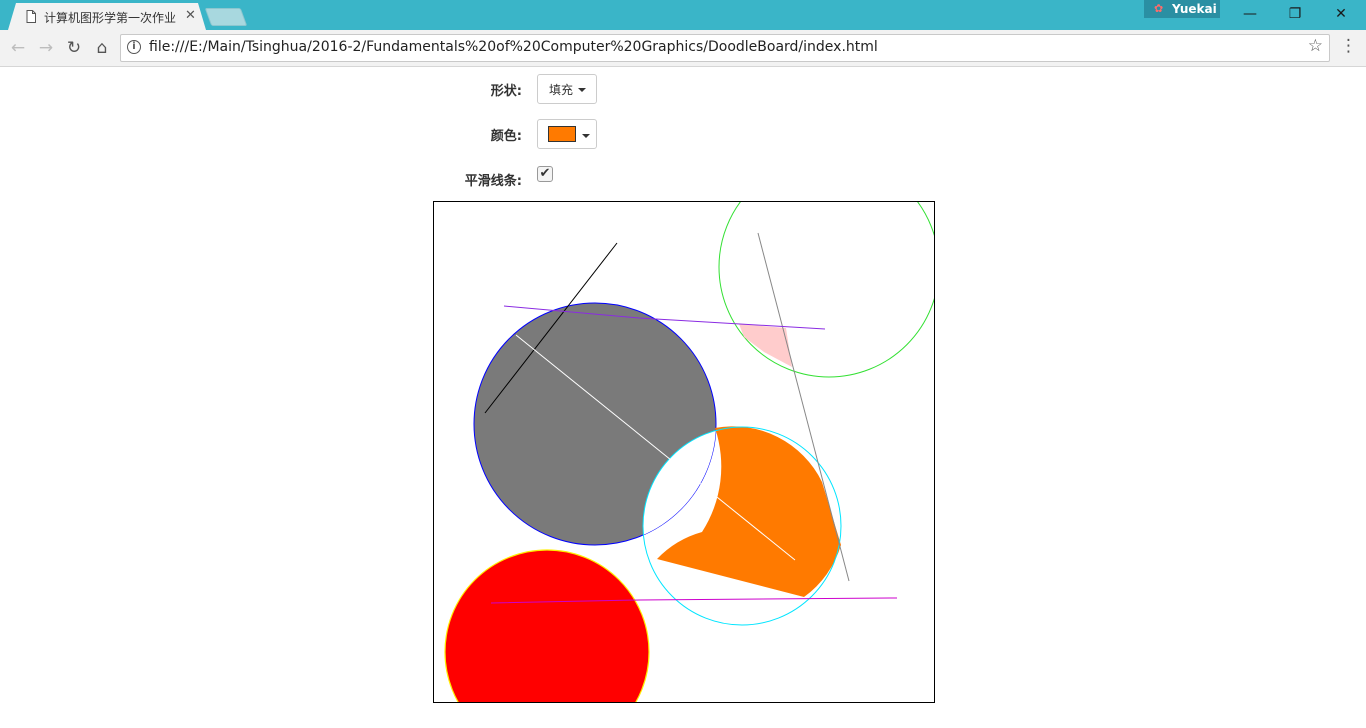  Describe the element at coordinates (1295, 14) in the screenshot. I see `restore-button: ❐` at that location.